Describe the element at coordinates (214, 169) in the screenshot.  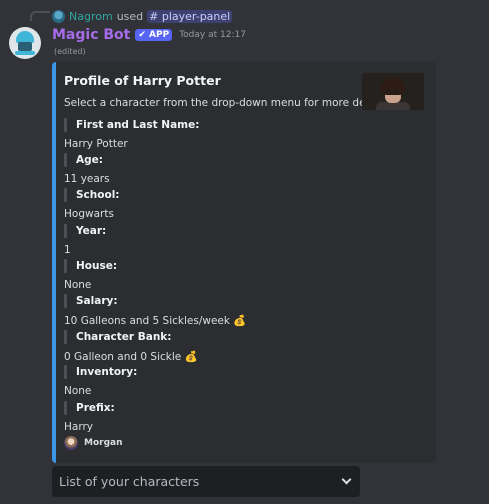
I see `field-age: Age: 11 years` at that location.